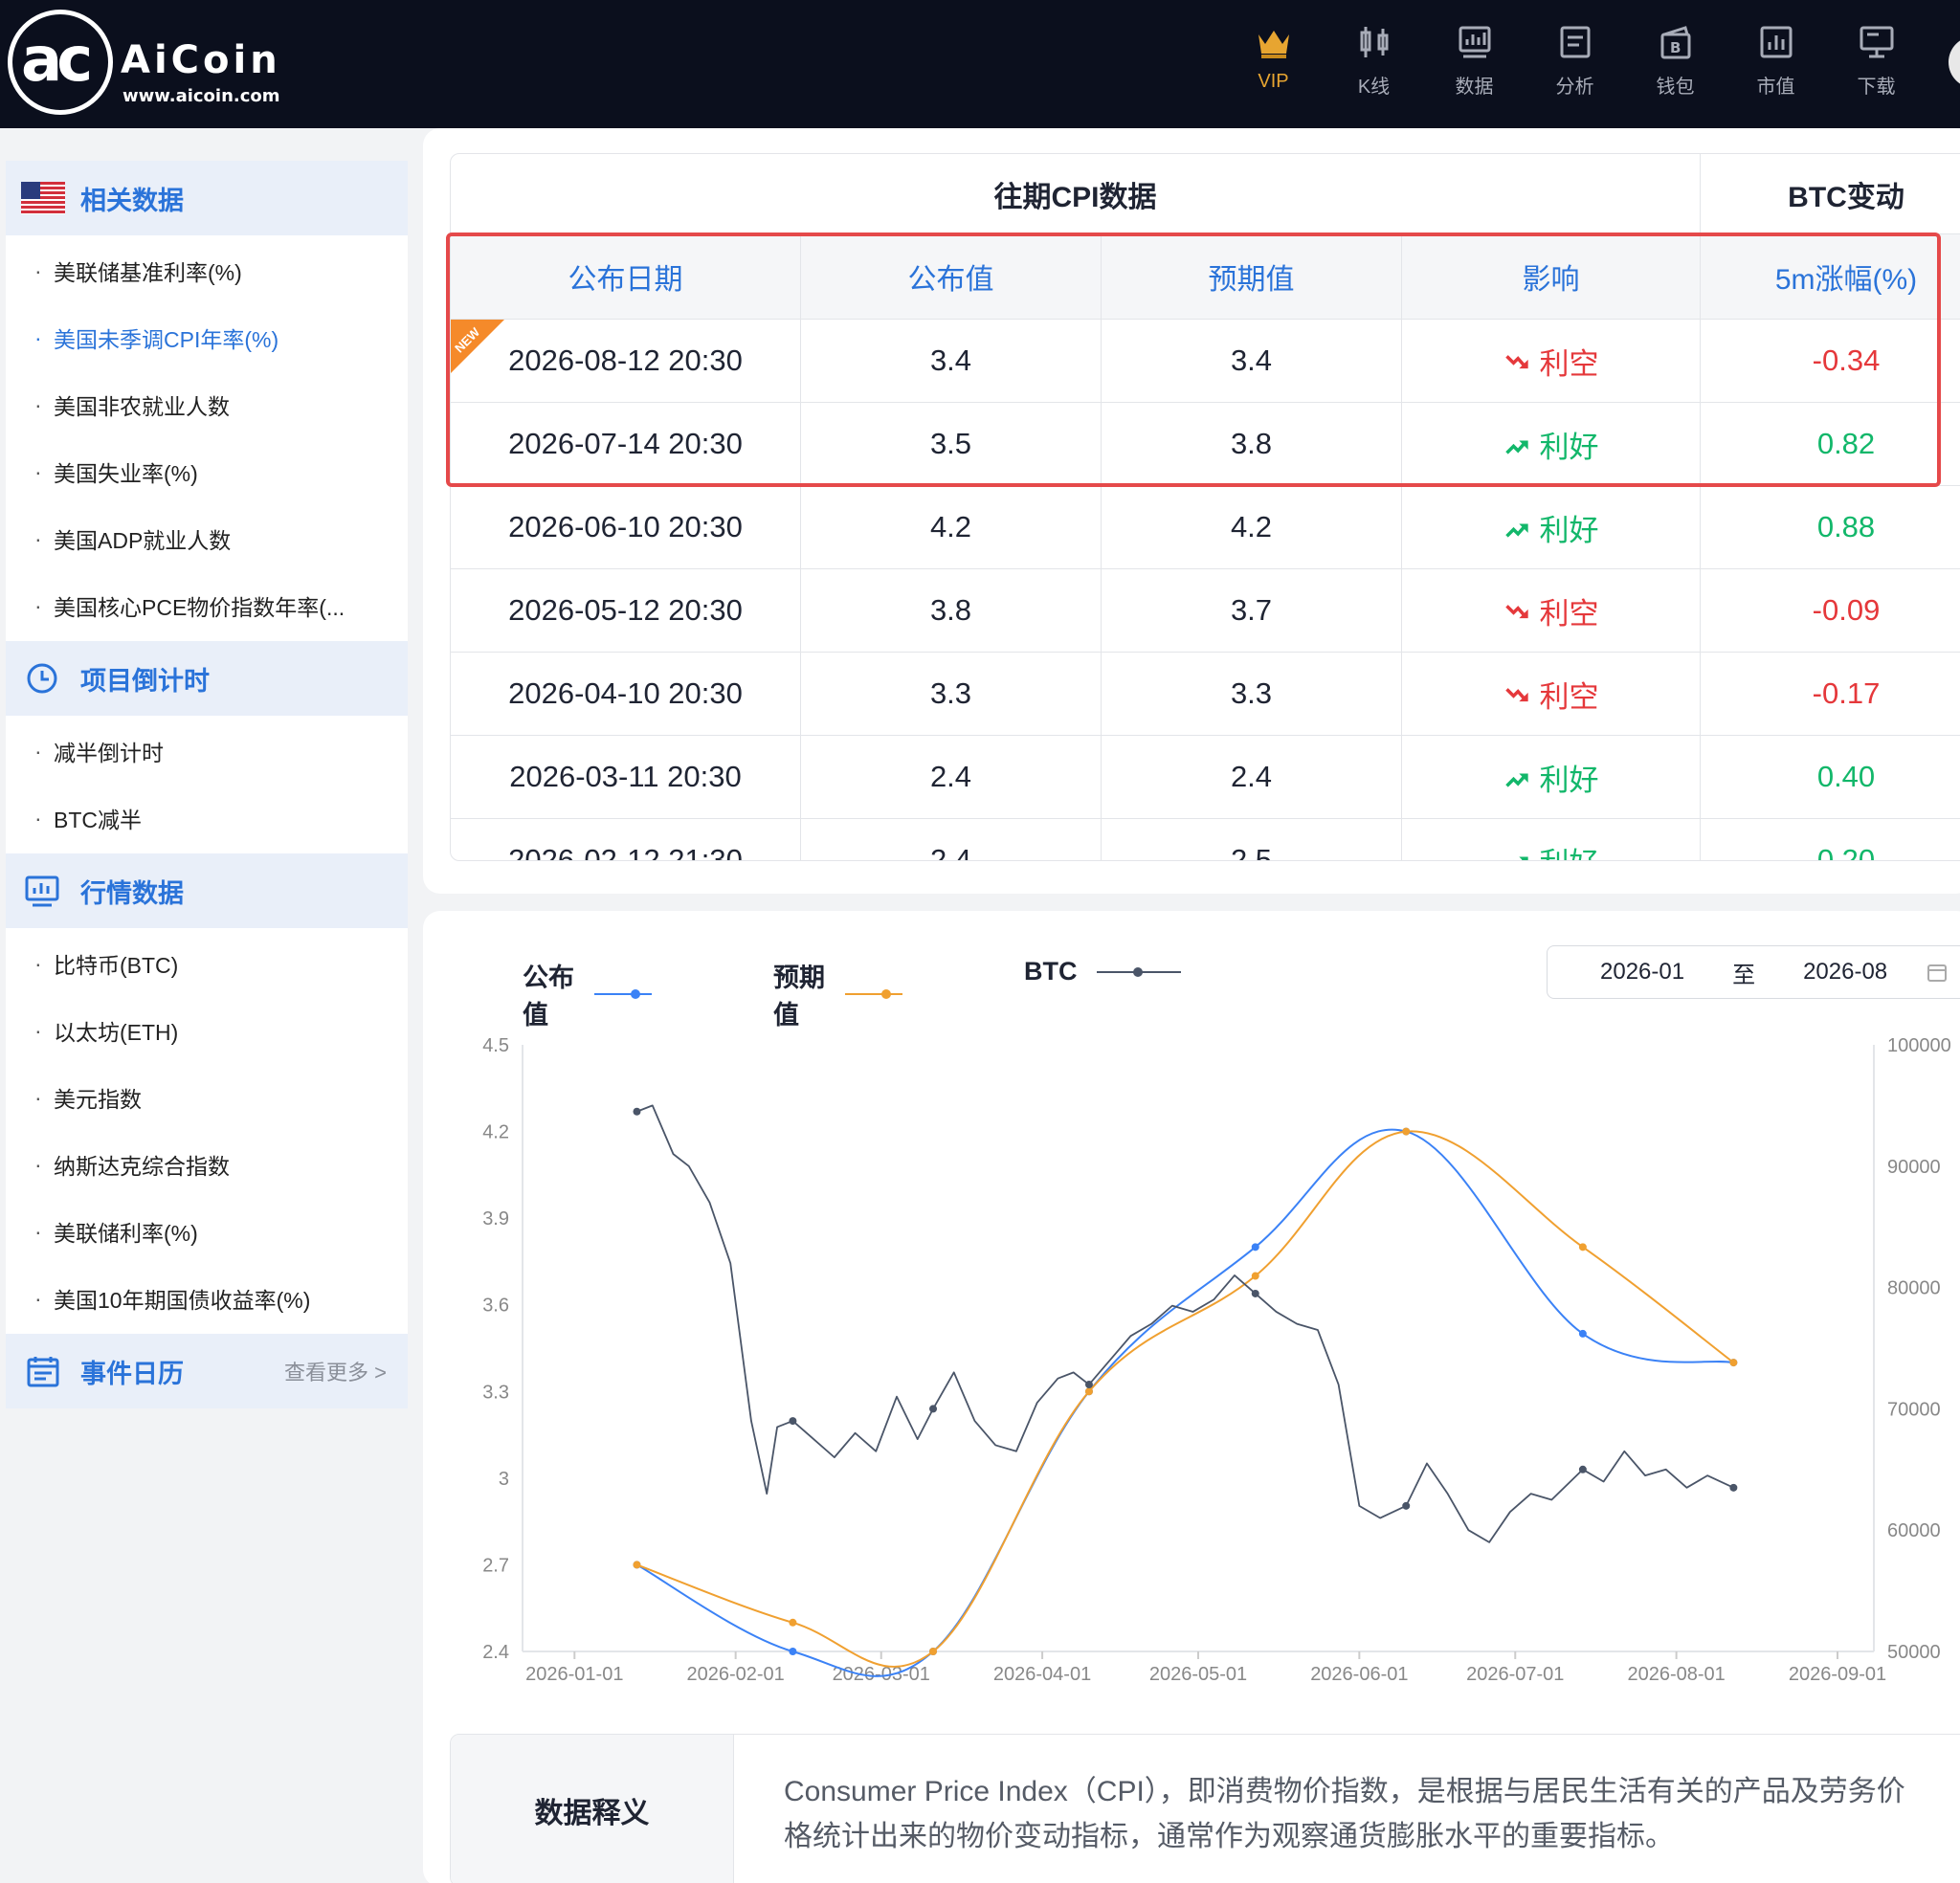 The width and height of the screenshot is (1960, 1883). Describe the element at coordinates (1474, 62) in the screenshot. I see `nav-data: 数据` at that location.